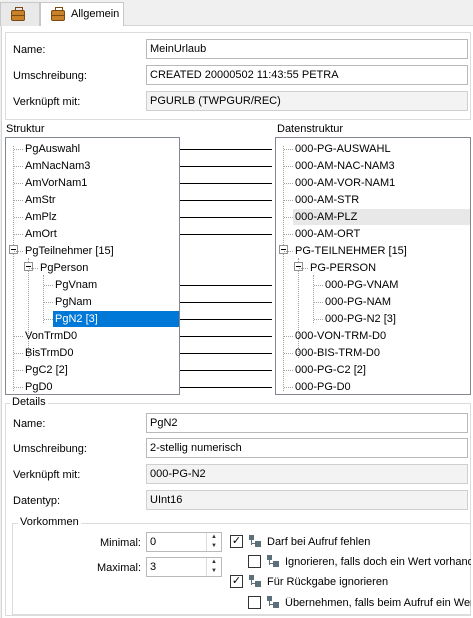  I want to click on detail-name-field: PgN2, so click(307, 423).